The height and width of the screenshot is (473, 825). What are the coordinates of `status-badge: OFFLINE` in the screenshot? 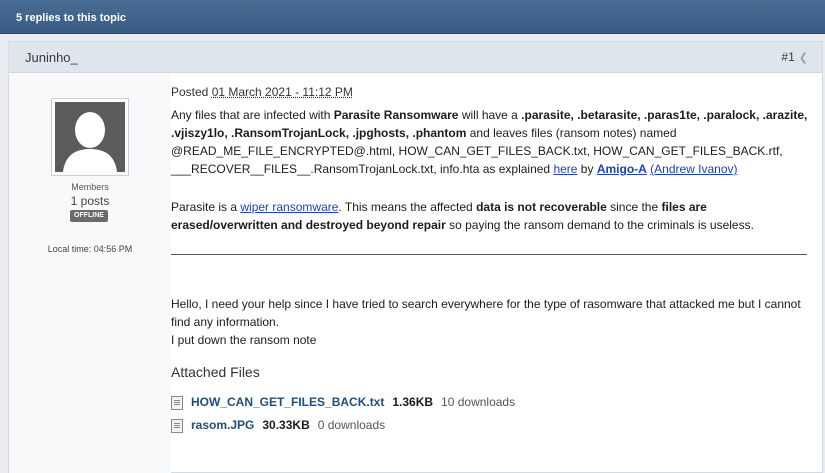 It's located at (89, 216).